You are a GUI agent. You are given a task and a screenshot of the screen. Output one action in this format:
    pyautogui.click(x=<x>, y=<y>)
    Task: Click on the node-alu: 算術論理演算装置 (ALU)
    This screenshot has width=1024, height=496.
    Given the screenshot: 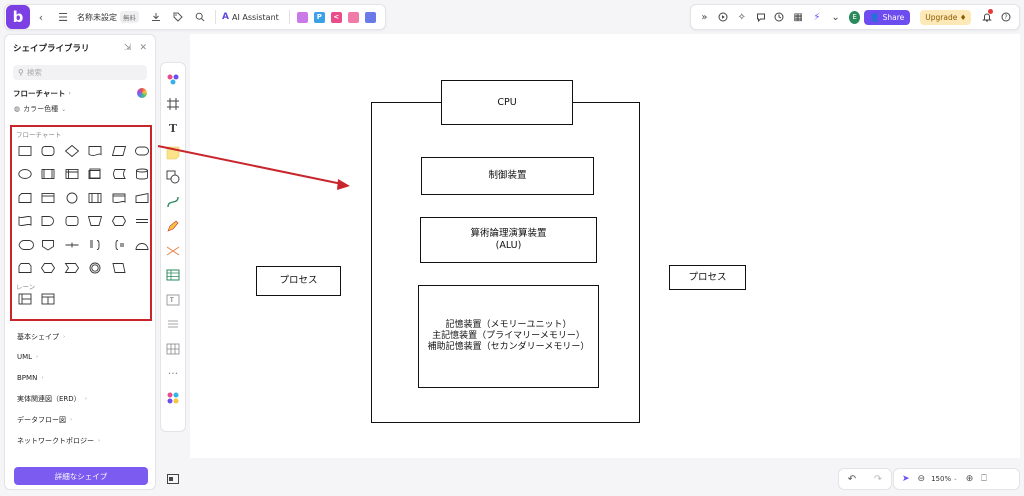 What is the action you would take?
    pyautogui.click(x=508, y=240)
    